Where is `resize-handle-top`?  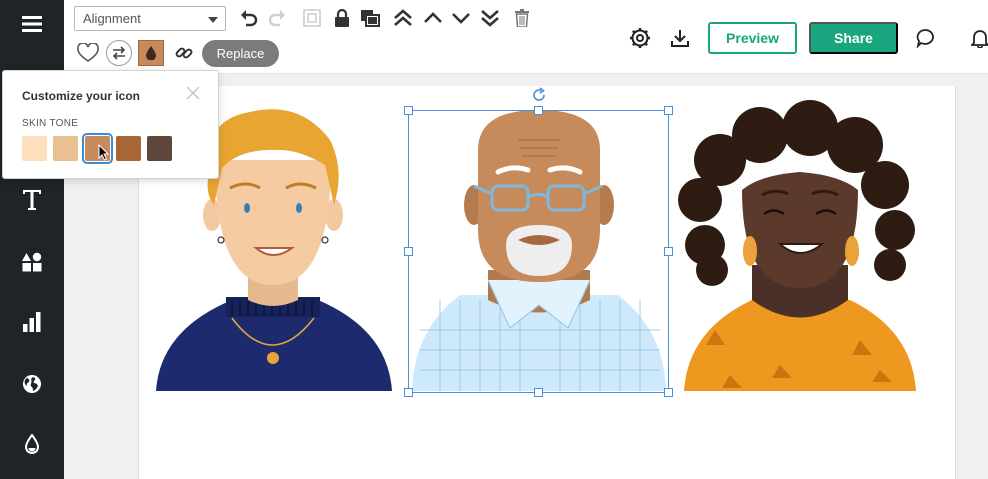 resize-handle-top is located at coordinates (538, 110).